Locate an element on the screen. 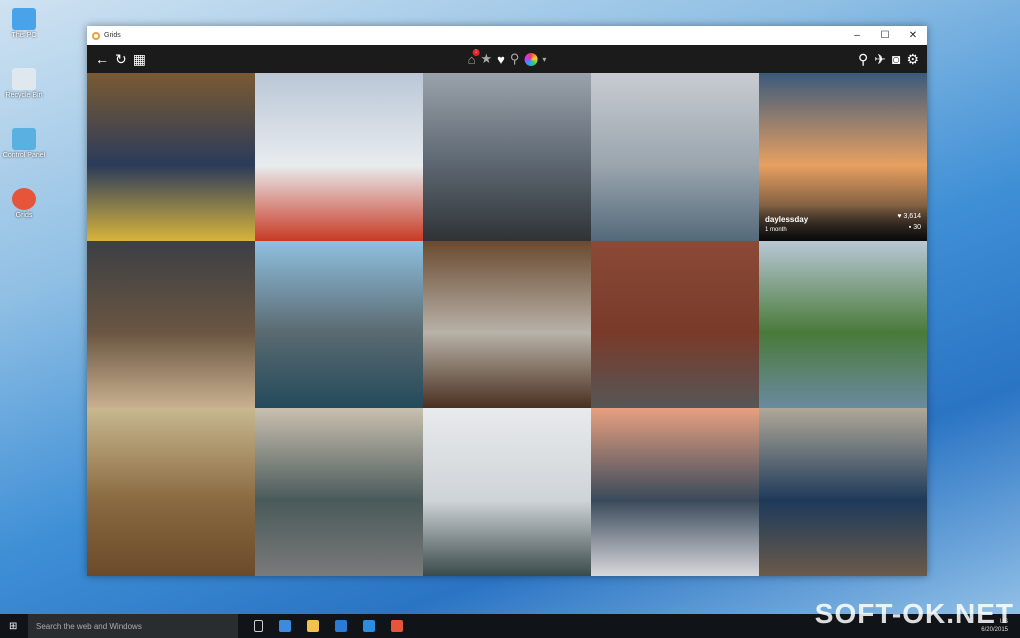 The image size is (1020, 638). back-icon: ← is located at coordinates (102, 59).